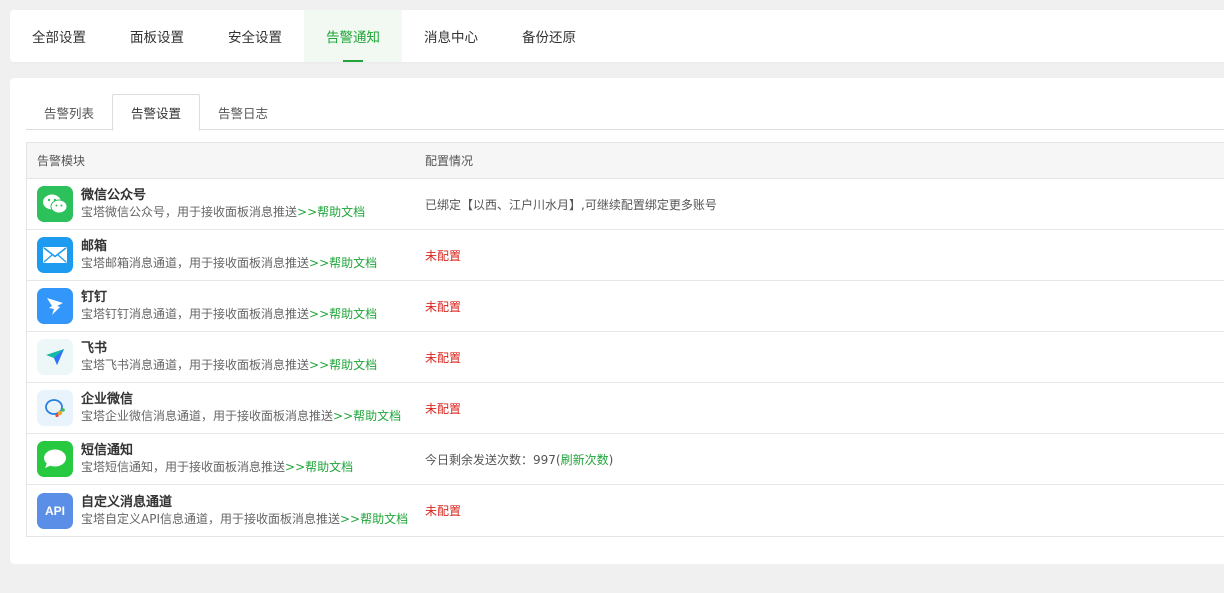  I want to click on channel-name: 自定义消息通道, so click(127, 502).